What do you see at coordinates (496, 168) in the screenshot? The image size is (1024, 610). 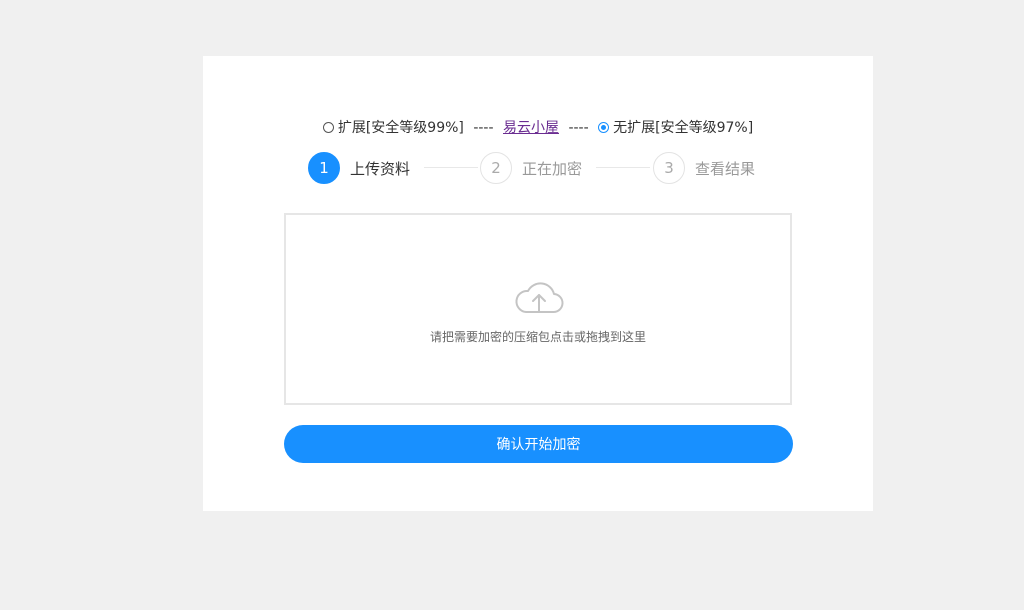 I see `step-number: 2` at bounding box center [496, 168].